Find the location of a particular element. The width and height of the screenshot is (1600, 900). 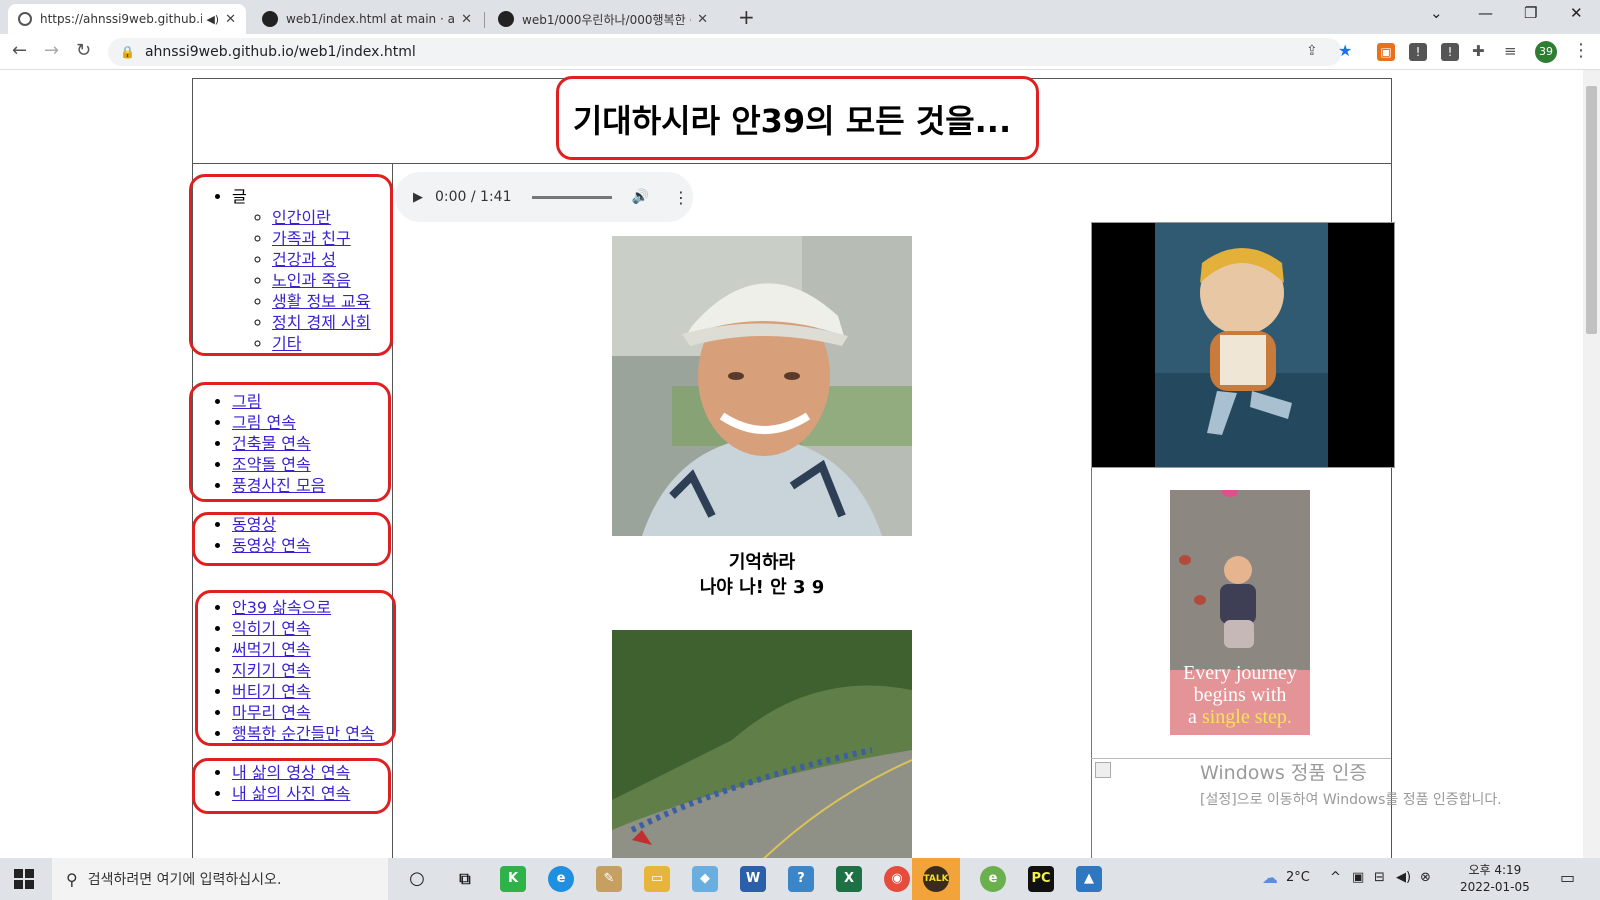

audio-progress-slider is located at coordinates (571, 197).